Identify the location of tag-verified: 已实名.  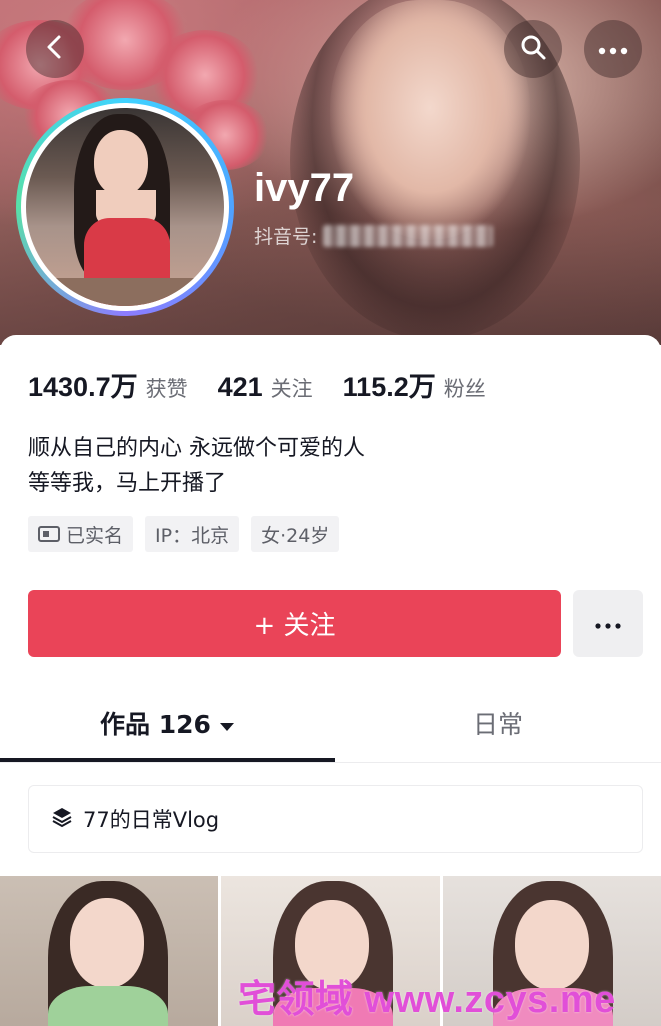
(81, 534).